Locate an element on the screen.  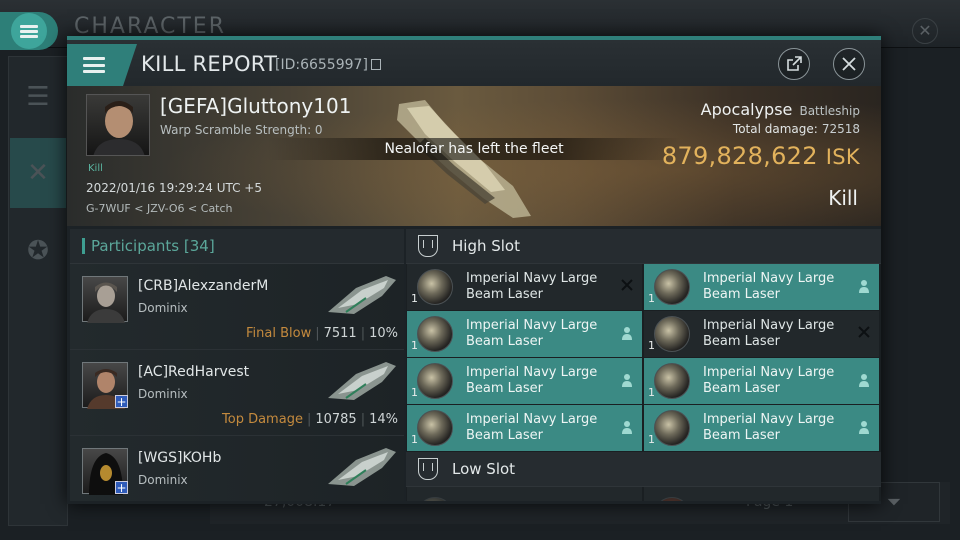
background-swords-icon: ✕ is located at coordinates (38, 173).